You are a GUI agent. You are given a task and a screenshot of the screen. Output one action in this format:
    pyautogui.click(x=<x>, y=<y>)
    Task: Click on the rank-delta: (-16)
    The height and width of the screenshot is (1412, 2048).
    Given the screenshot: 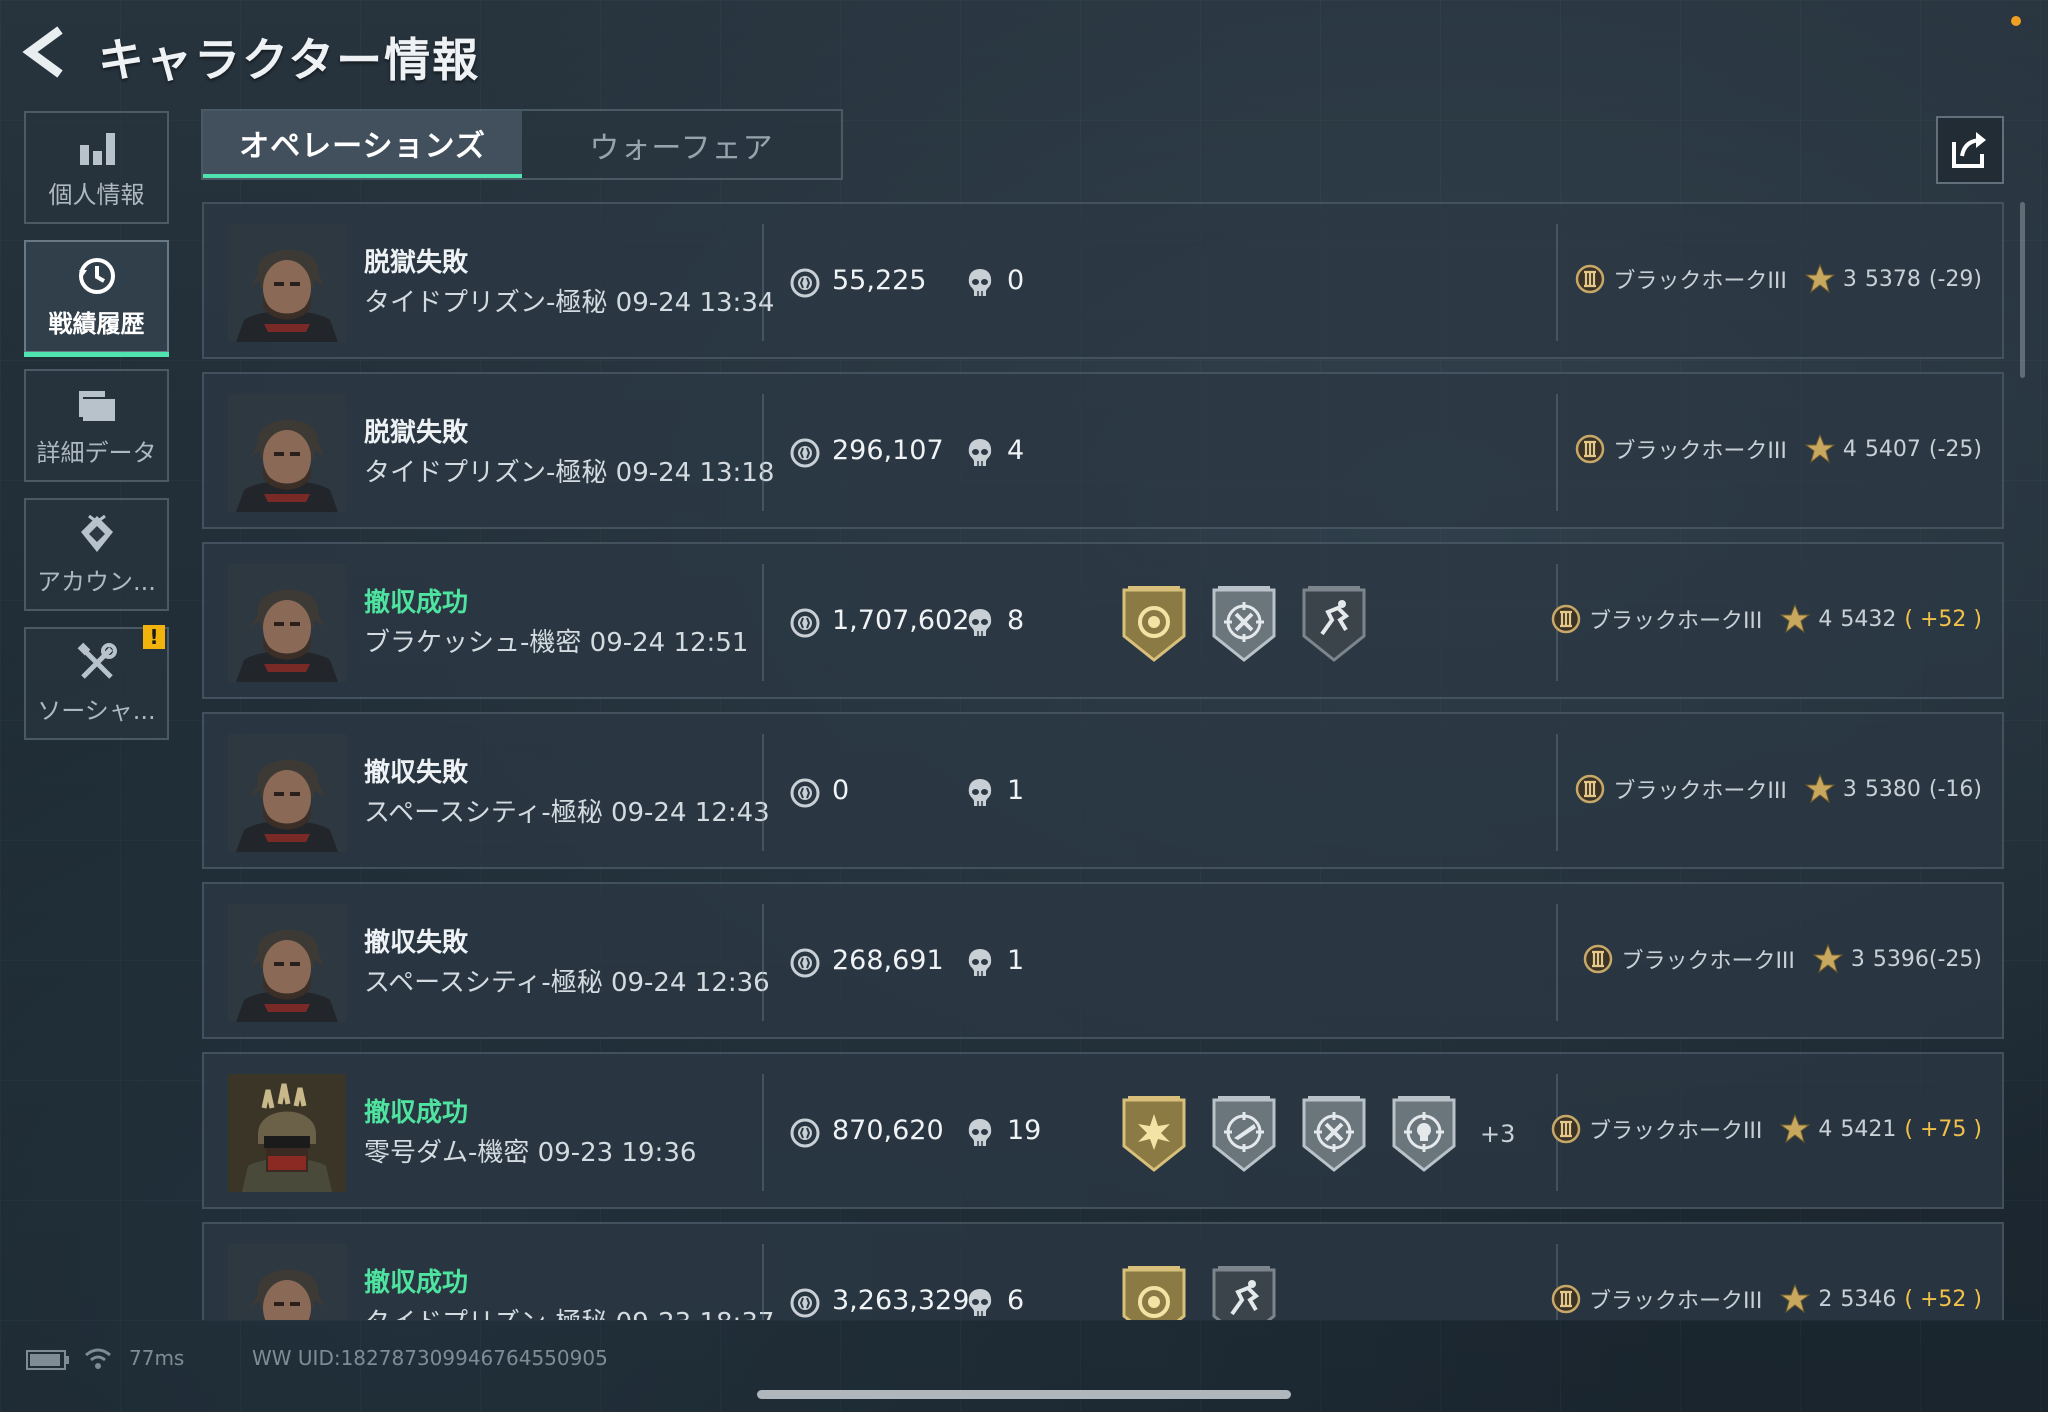 What is the action you would take?
    pyautogui.click(x=1955, y=789)
    